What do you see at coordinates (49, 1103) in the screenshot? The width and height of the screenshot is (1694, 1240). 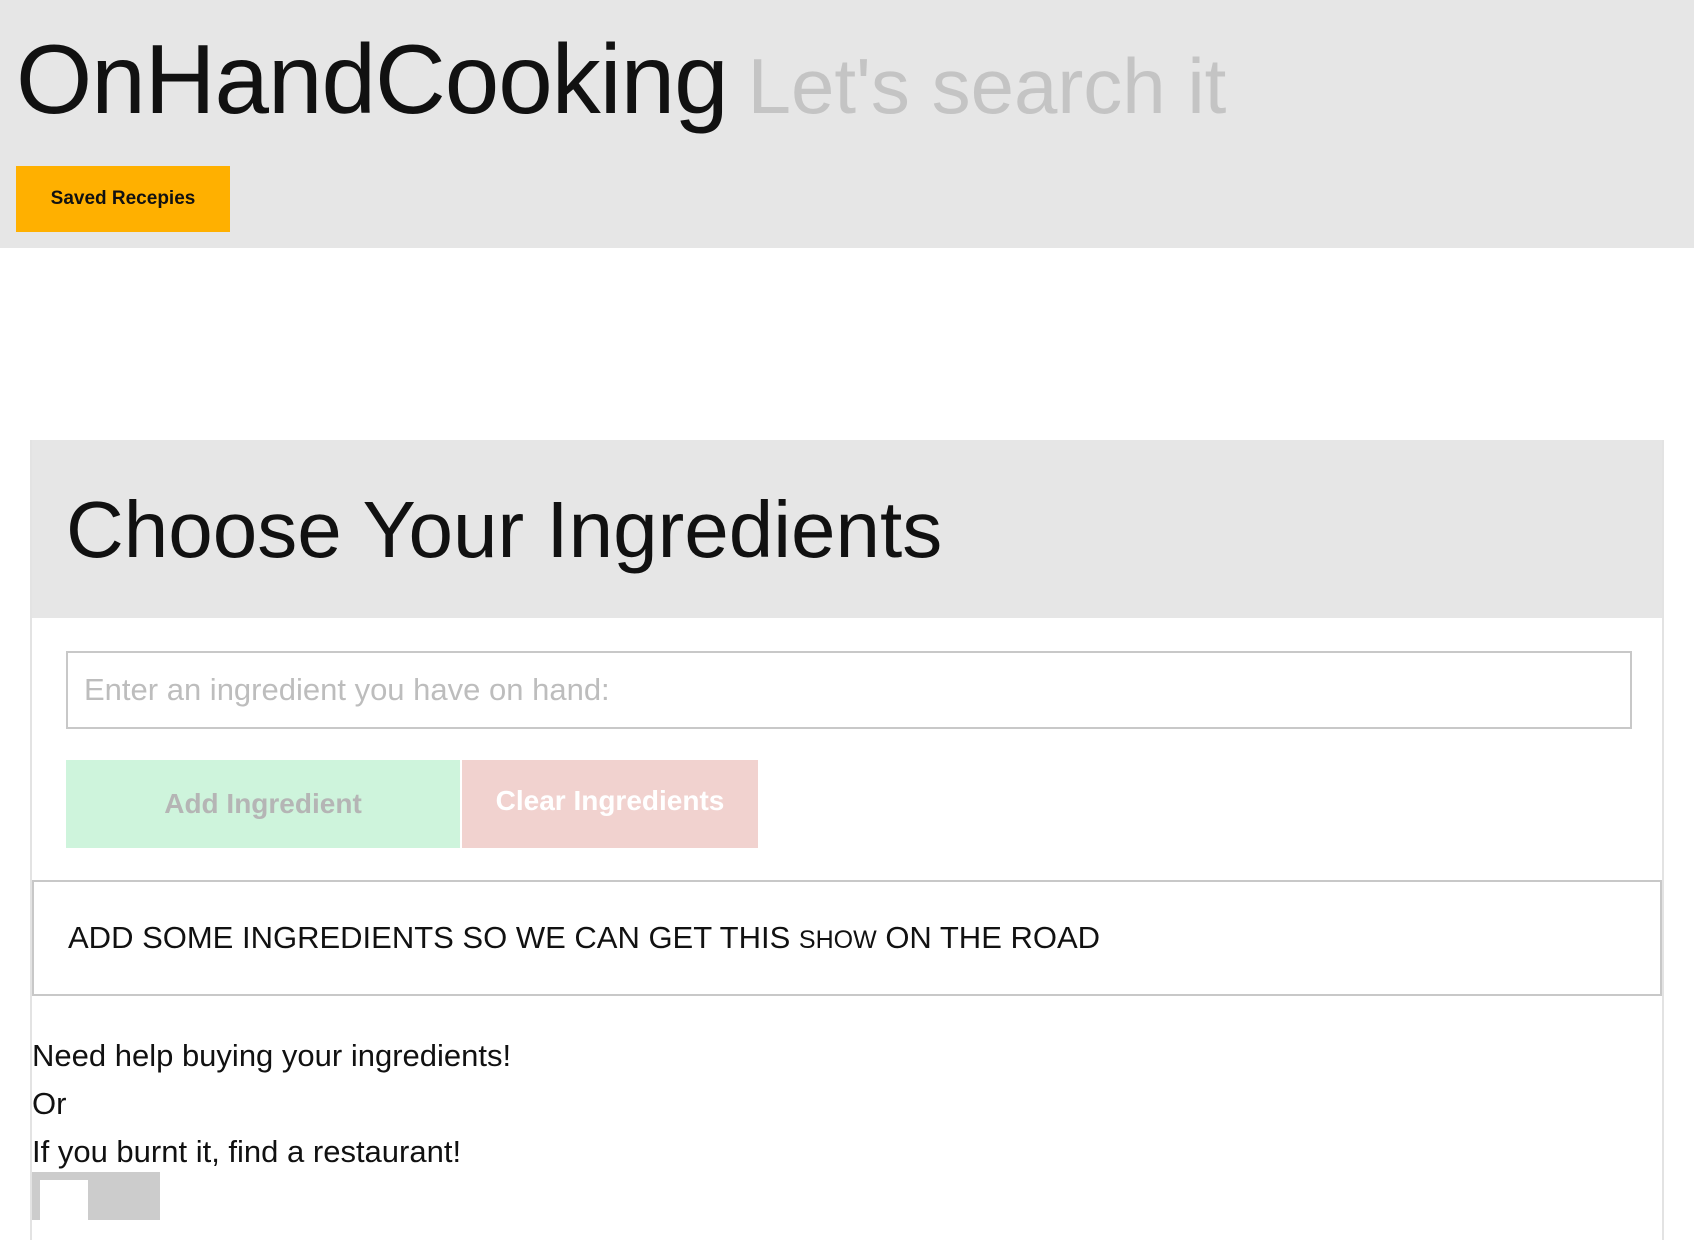 I see `help-line-or: Or` at bounding box center [49, 1103].